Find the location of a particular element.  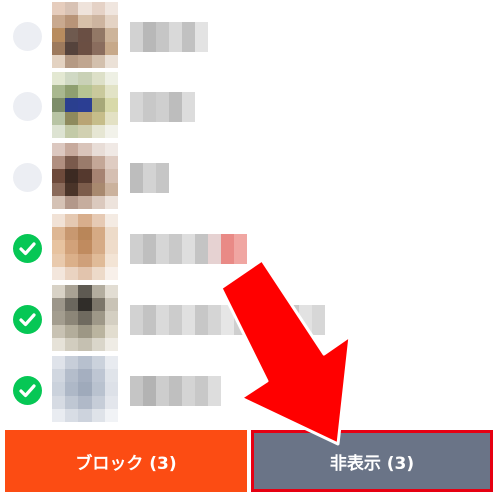

checkmark-icon is located at coordinates (27, 320).